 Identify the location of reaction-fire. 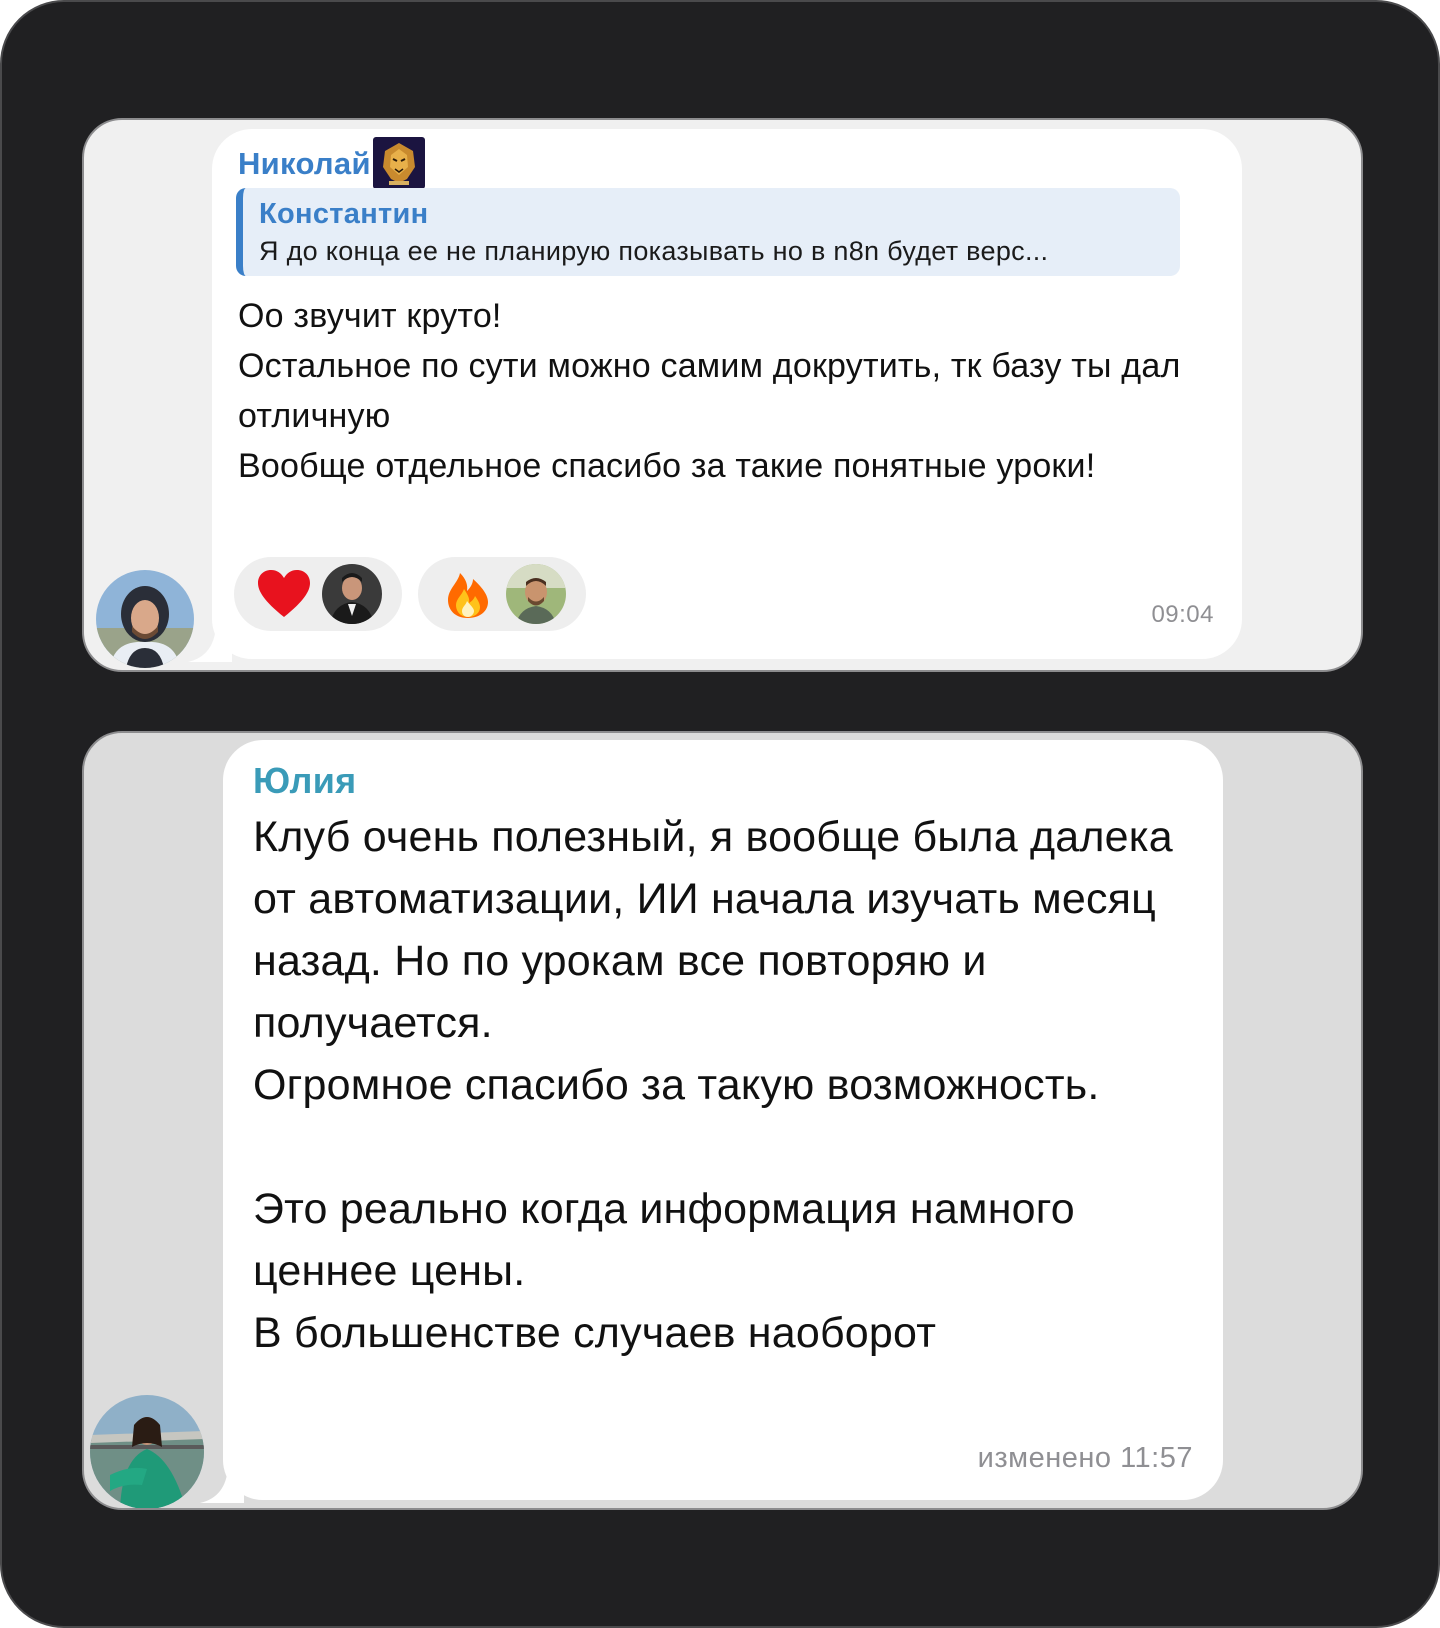
(502, 594).